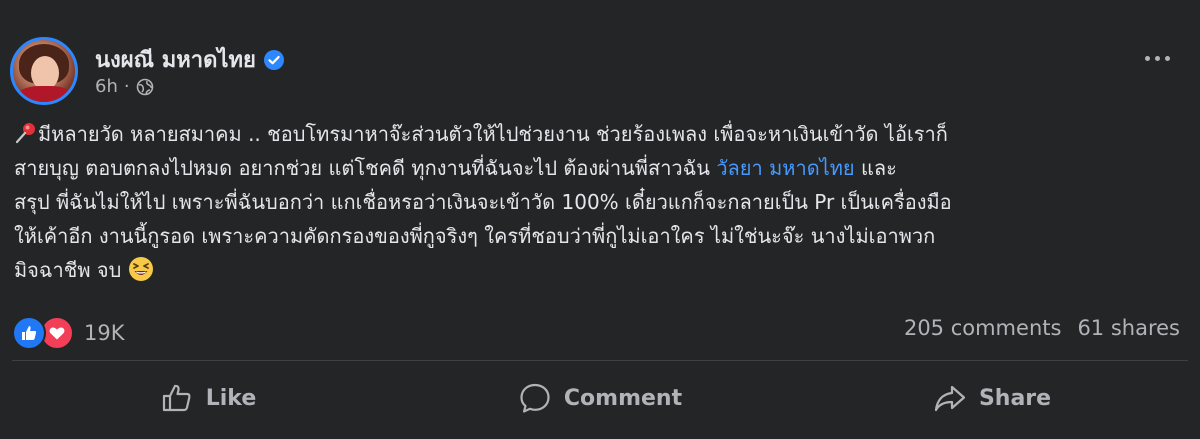 The height and width of the screenshot is (439, 1200). I want to click on more-options-icon, so click(1157, 58).